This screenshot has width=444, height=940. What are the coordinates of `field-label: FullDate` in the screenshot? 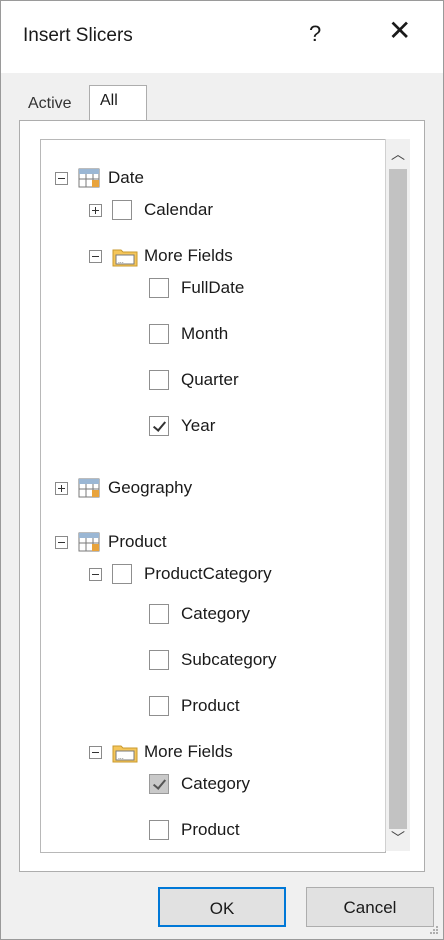 It's located at (213, 287).